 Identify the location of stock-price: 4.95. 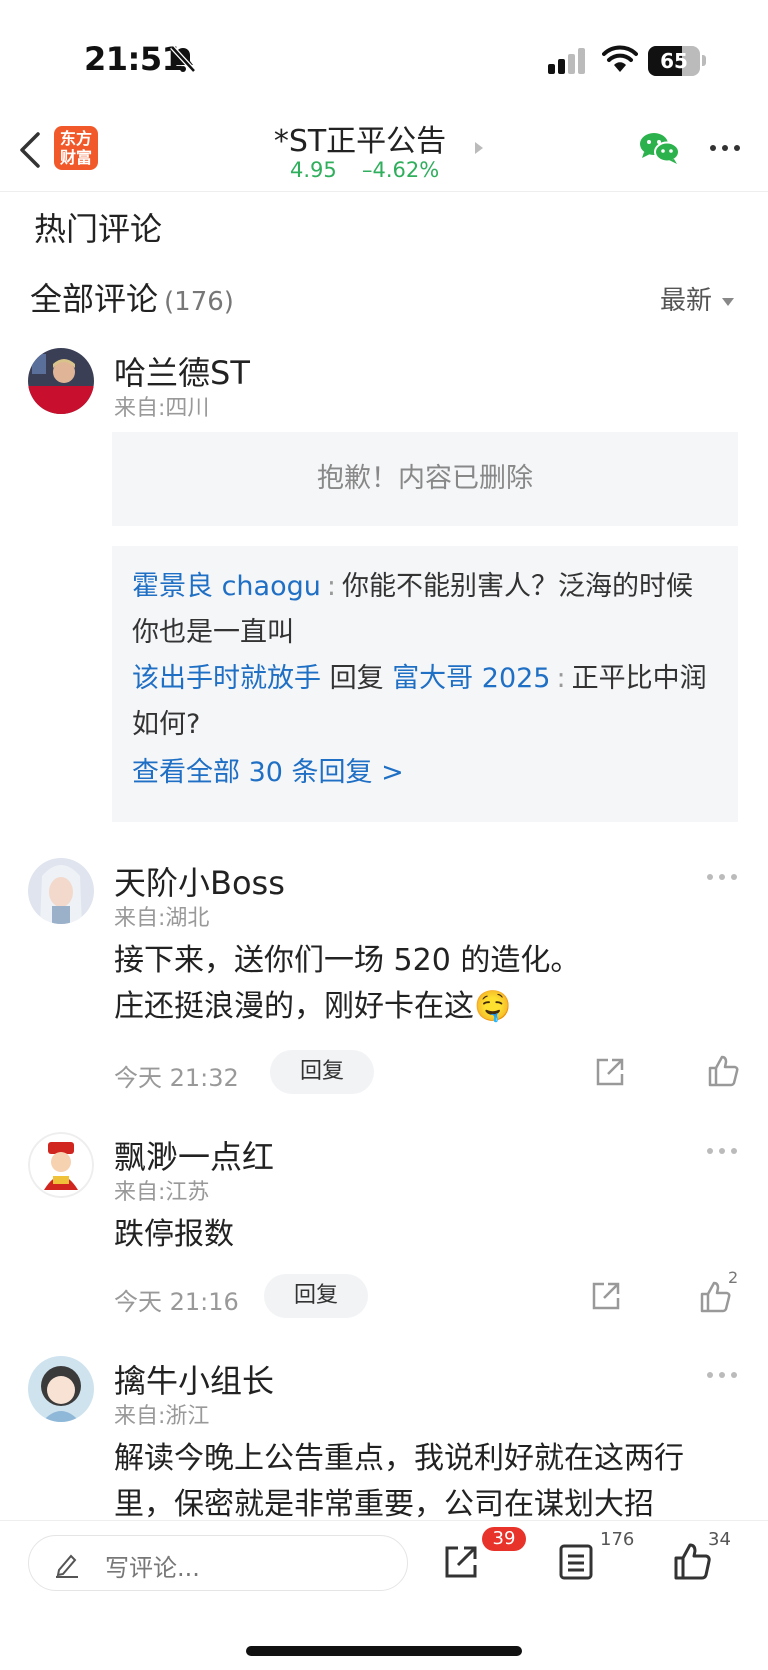
(313, 170).